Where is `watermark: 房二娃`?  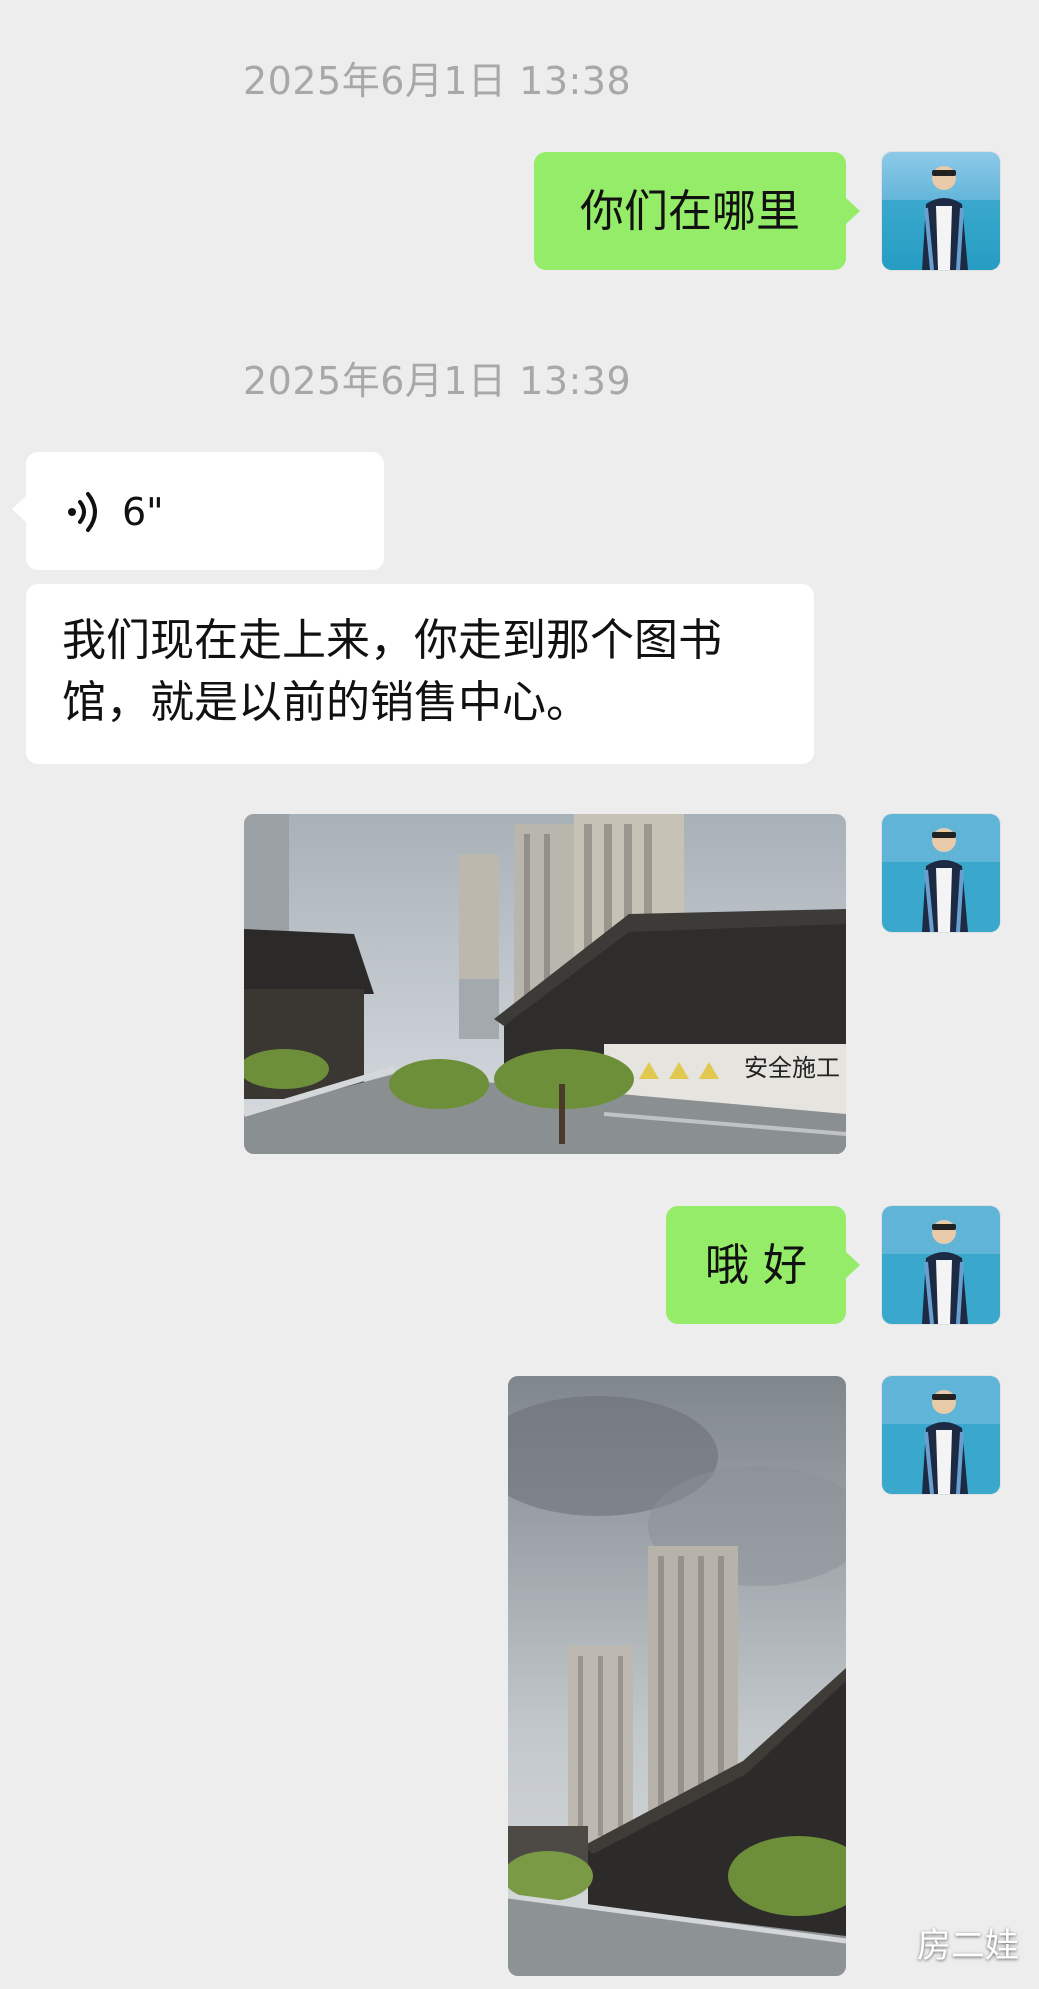 watermark: 房二娃 is located at coordinates (968, 1946).